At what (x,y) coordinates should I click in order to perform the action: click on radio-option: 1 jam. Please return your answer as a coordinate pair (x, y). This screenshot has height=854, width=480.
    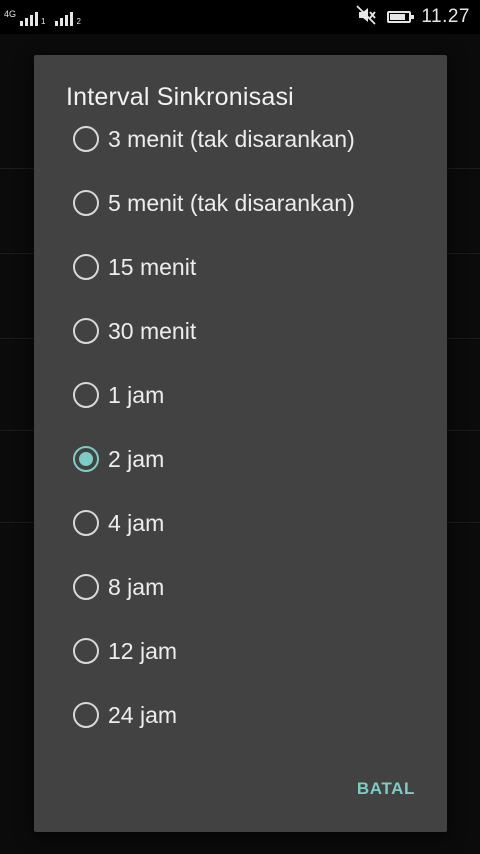
    Looking at the image, I should click on (240, 395).